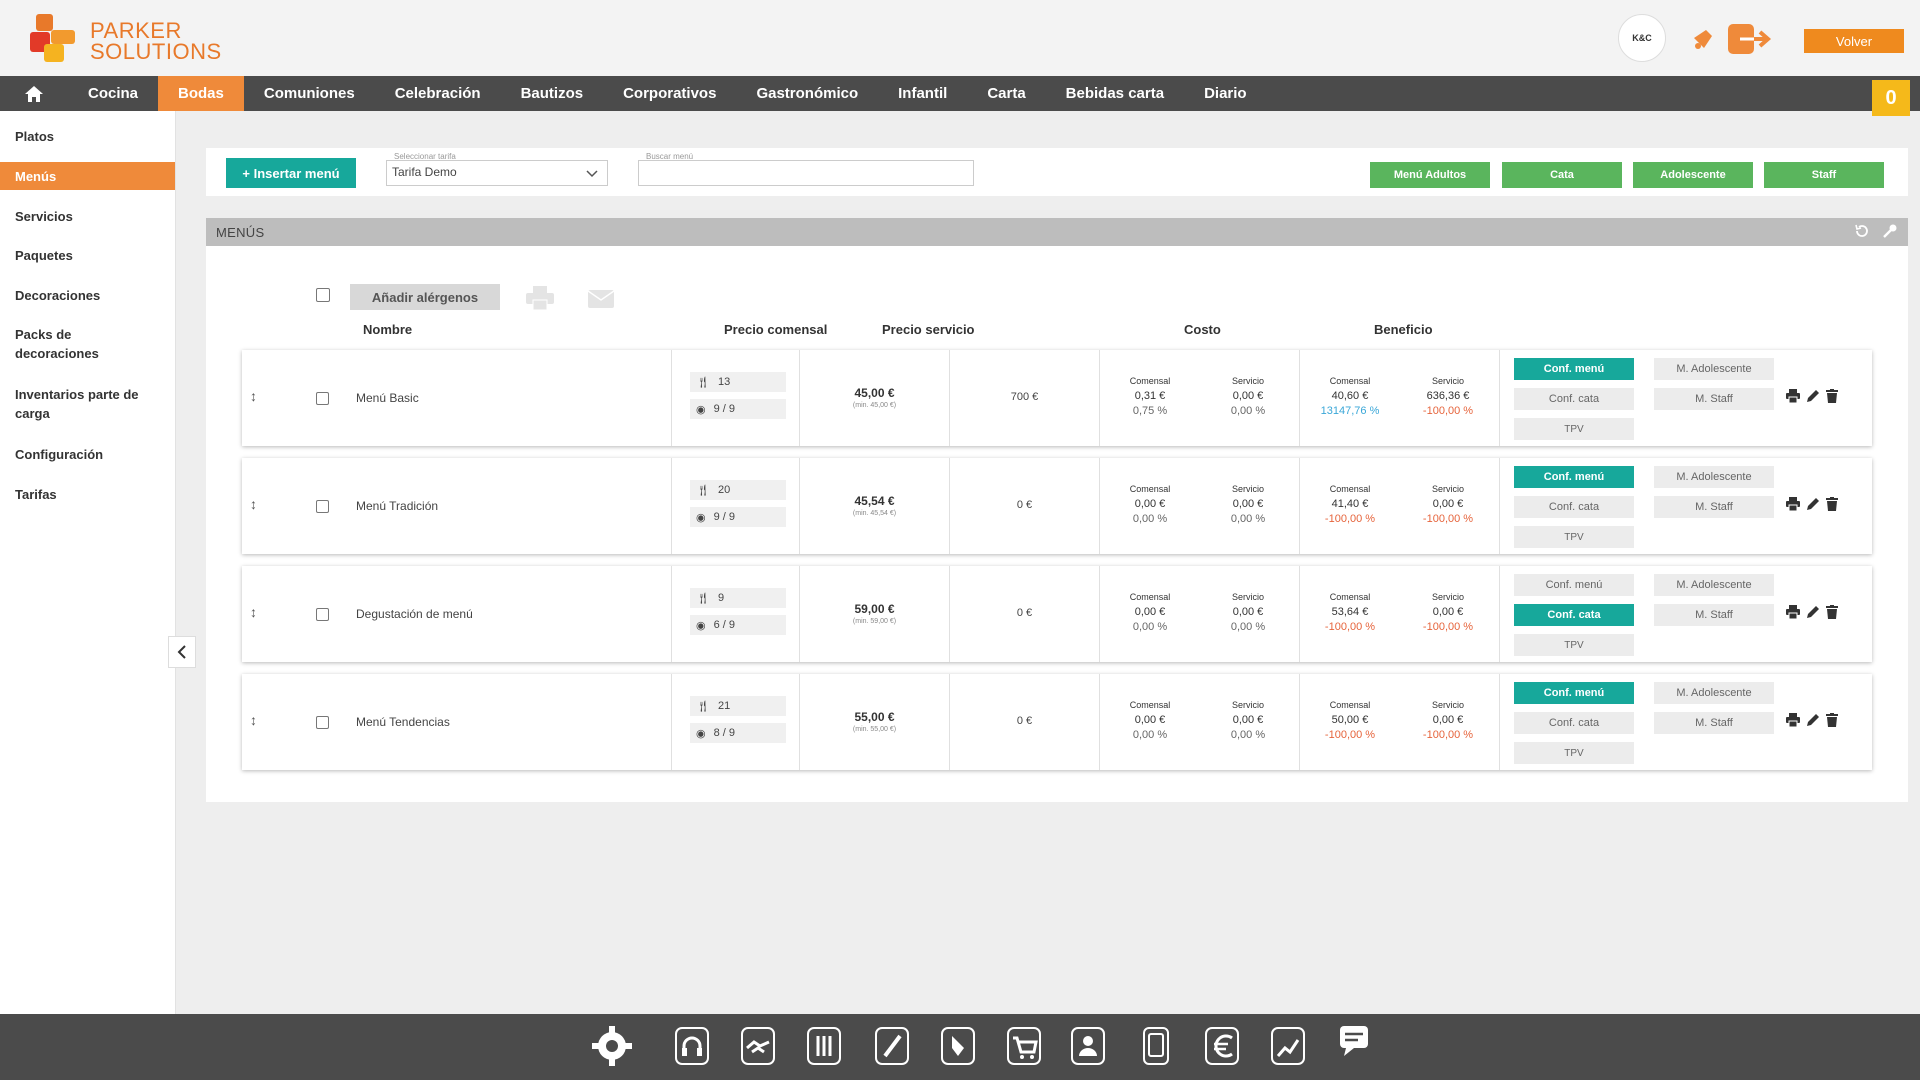 This screenshot has height=1080, width=1920. What do you see at coordinates (87, 295) in the screenshot?
I see `sidebar-item-decoraciones: Decoraciones` at bounding box center [87, 295].